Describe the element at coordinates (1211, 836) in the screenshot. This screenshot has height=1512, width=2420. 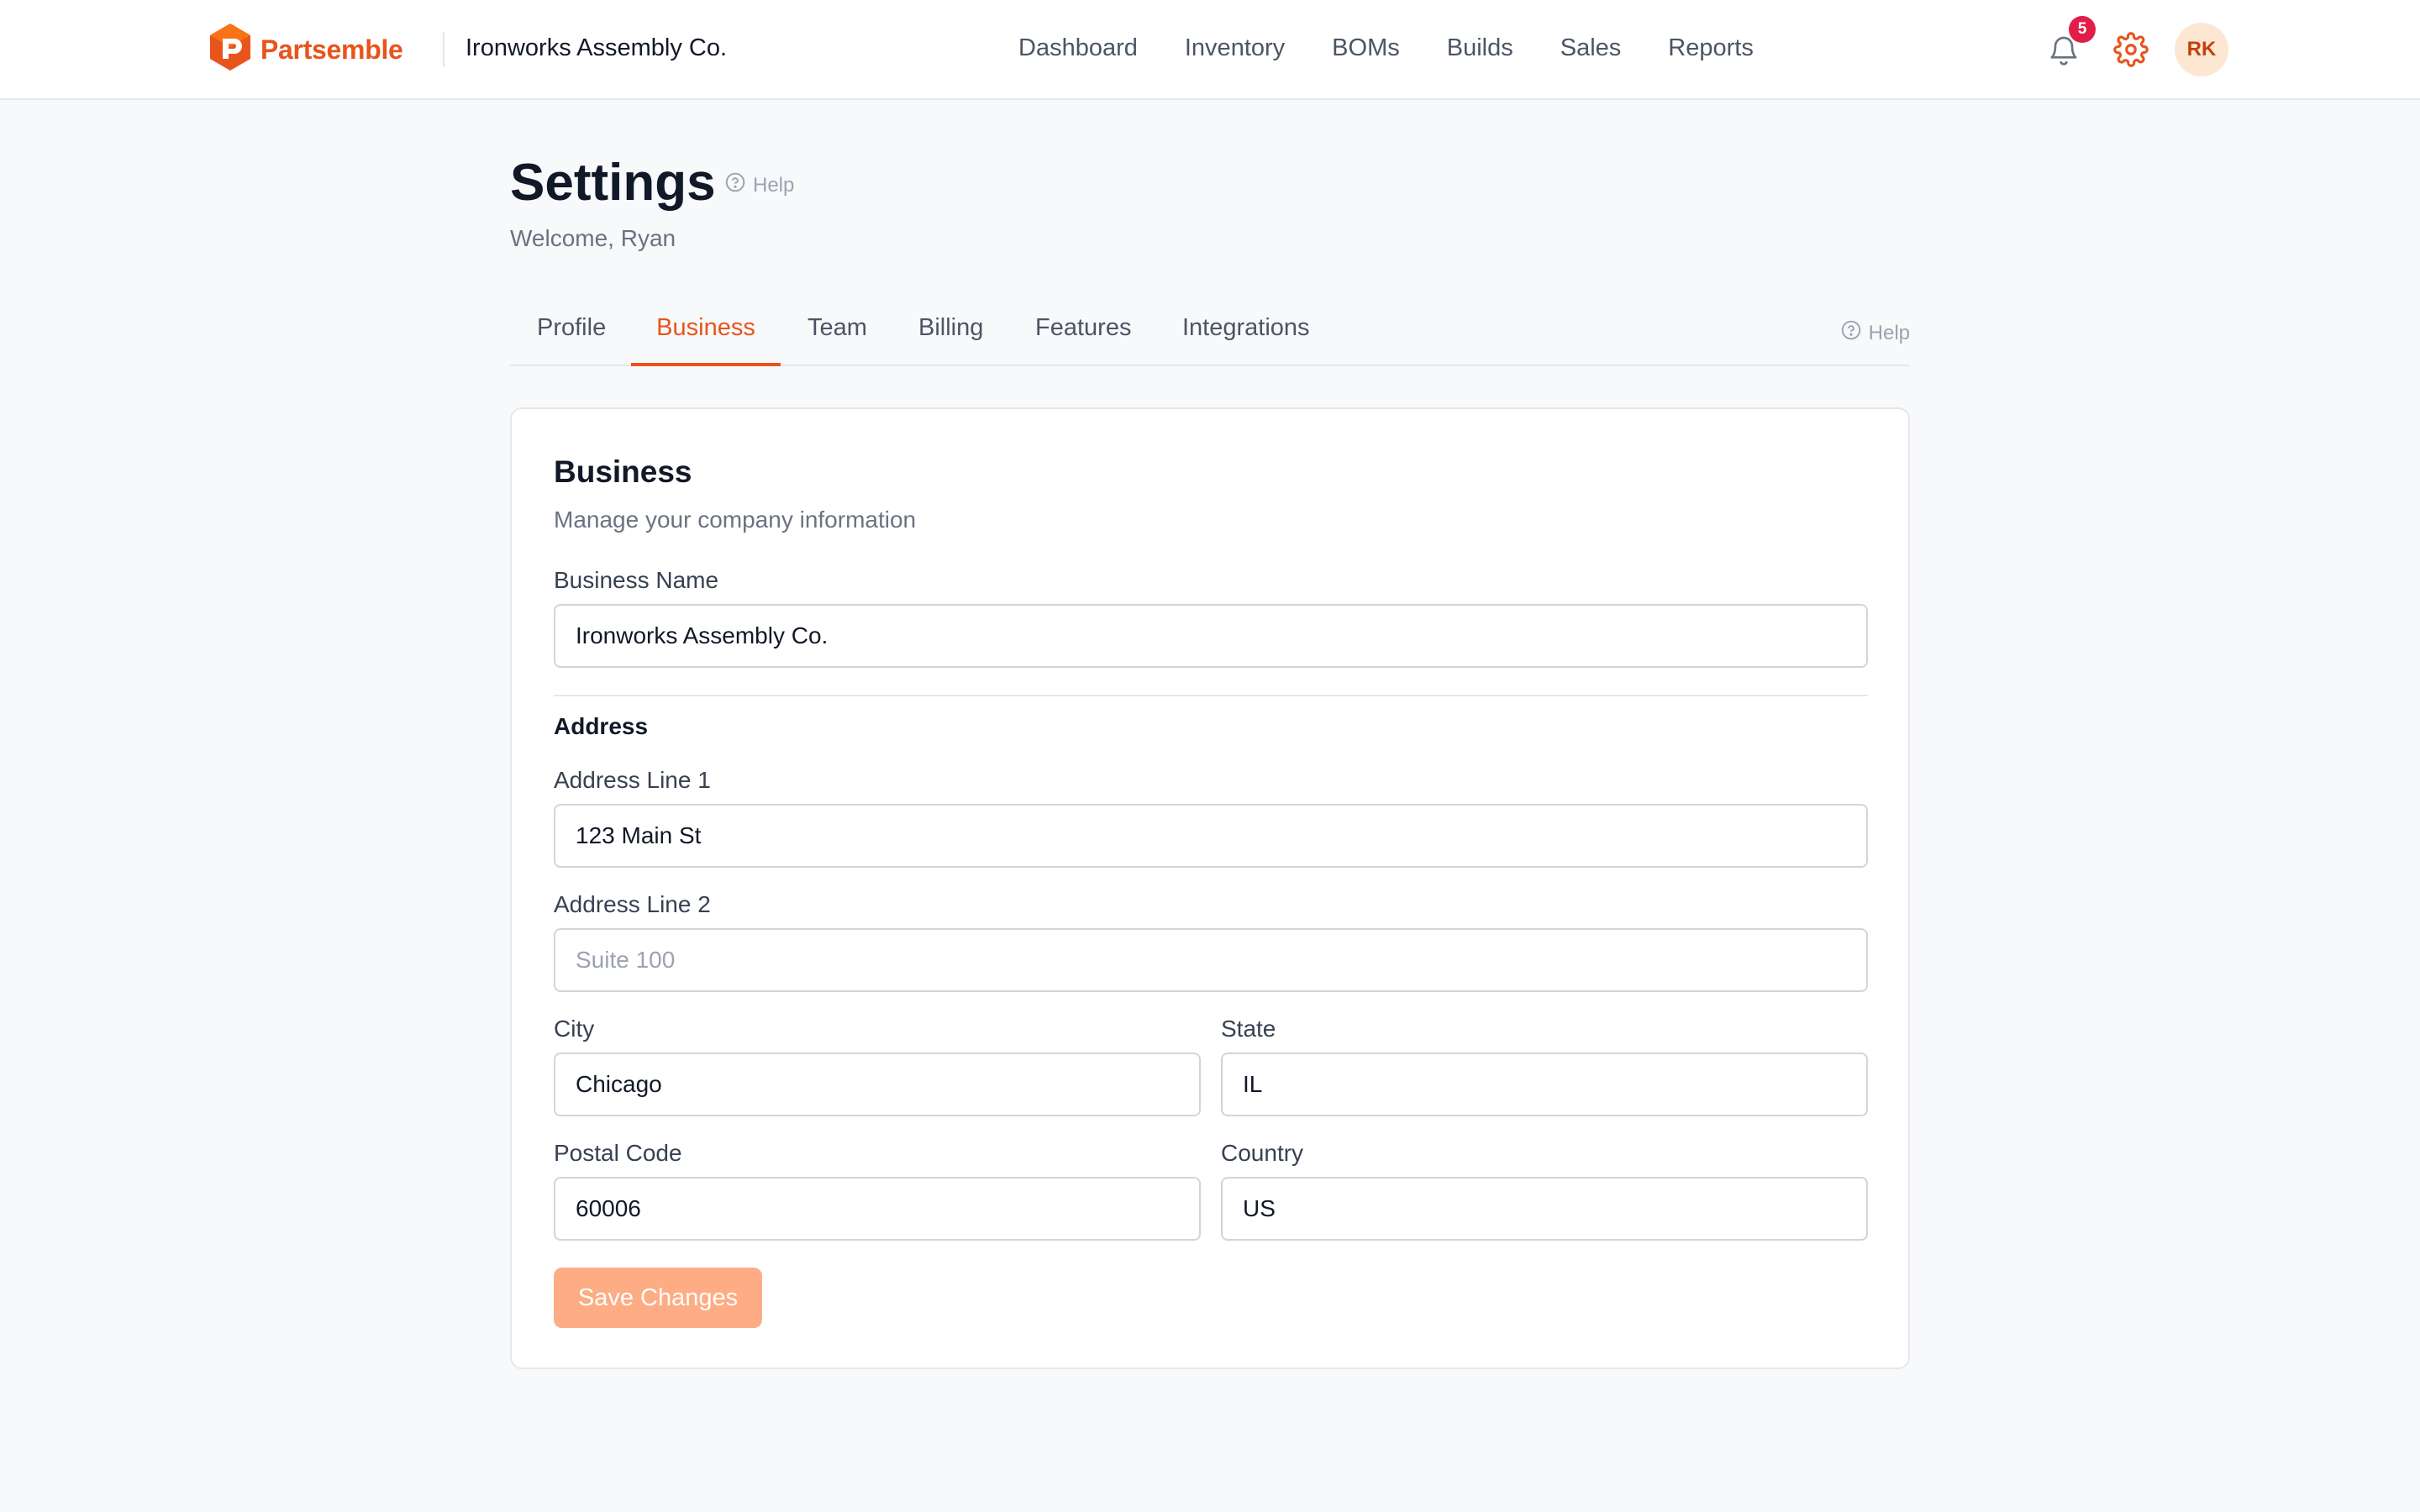
I see `address-line1-input: 123 Main St` at that location.